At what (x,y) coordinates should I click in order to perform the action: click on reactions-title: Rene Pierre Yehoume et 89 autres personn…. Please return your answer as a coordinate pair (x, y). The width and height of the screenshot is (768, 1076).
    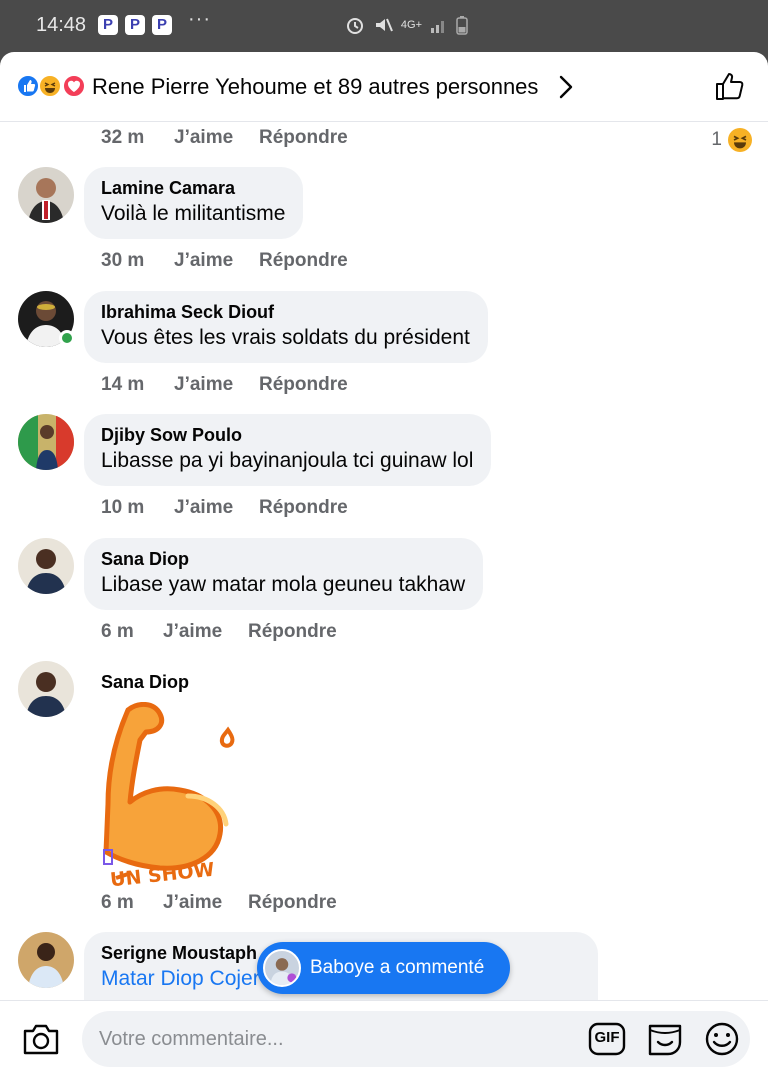
    Looking at the image, I should click on (315, 87).